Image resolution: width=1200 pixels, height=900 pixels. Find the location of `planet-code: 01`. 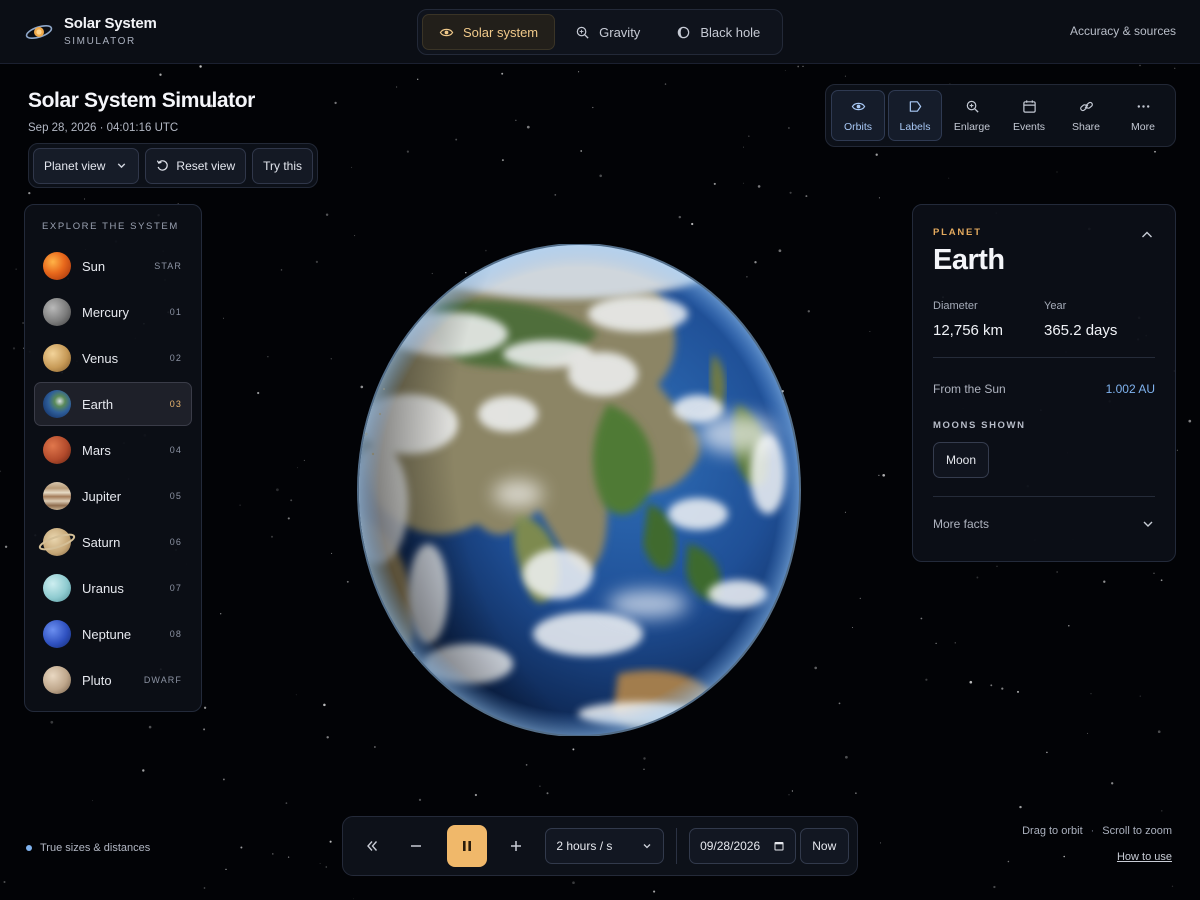

planet-code: 01 is located at coordinates (175, 312).